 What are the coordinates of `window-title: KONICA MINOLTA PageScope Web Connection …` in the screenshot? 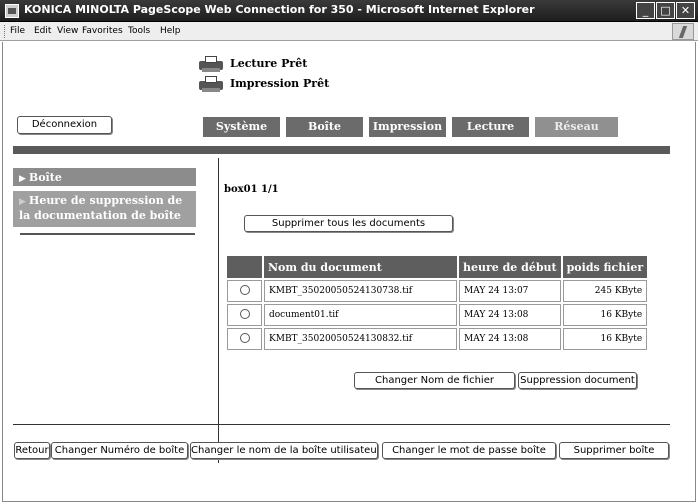 It's located at (279, 9).